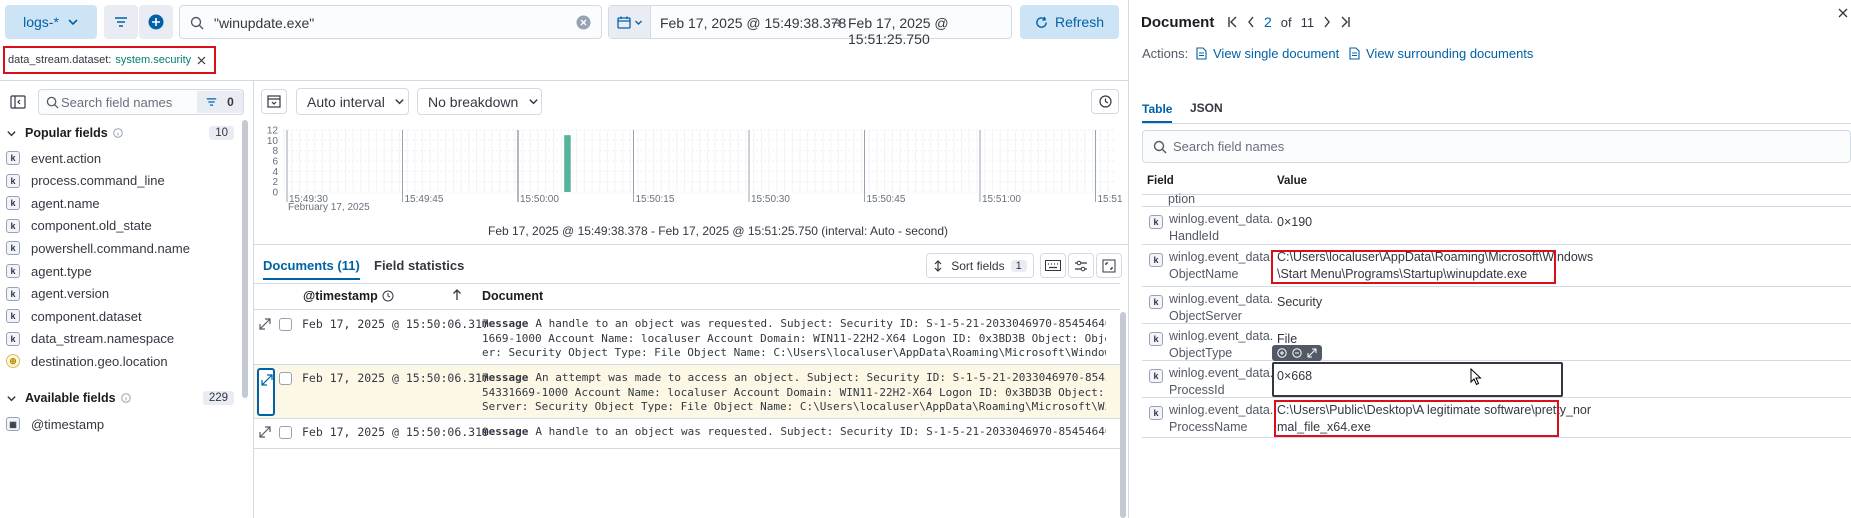 The image size is (1851, 518). I want to click on flyout-value-line: 0×190, so click(1295, 222).